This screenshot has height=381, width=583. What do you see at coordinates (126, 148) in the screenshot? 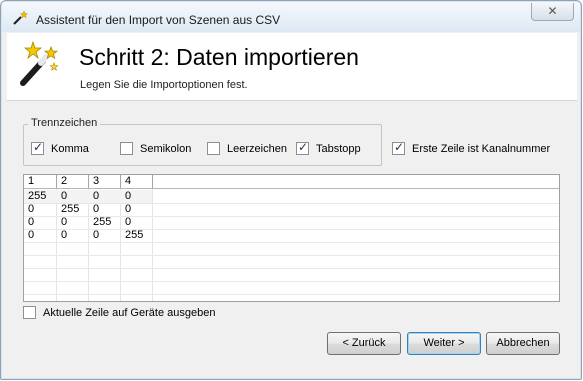
I see `semicolon-checkbox-box` at bounding box center [126, 148].